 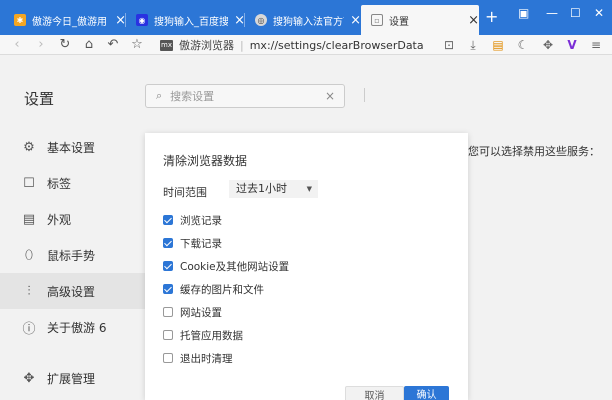 I want to click on forward-icon: ›, so click(x=41, y=45).